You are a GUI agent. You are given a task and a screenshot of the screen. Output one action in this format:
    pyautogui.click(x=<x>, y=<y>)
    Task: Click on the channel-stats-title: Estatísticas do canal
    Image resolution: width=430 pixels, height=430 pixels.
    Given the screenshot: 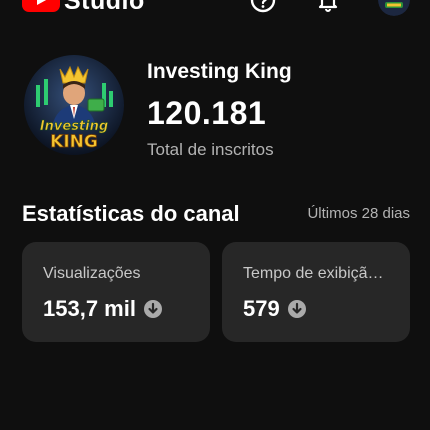 What is the action you would take?
    pyautogui.click(x=131, y=213)
    